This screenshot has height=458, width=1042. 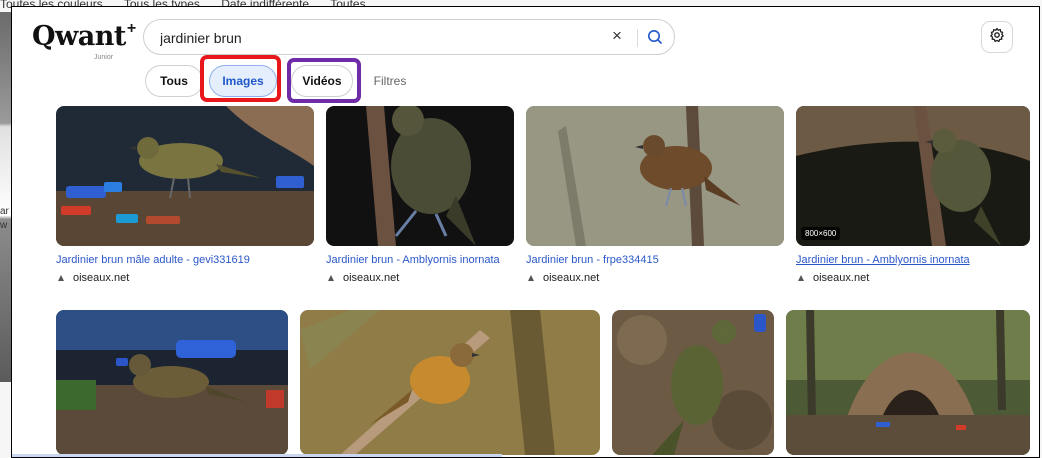 What do you see at coordinates (322, 81) in the screenshot?
I see `tab-videos: Vidéos` at bounding box center [322, 81].